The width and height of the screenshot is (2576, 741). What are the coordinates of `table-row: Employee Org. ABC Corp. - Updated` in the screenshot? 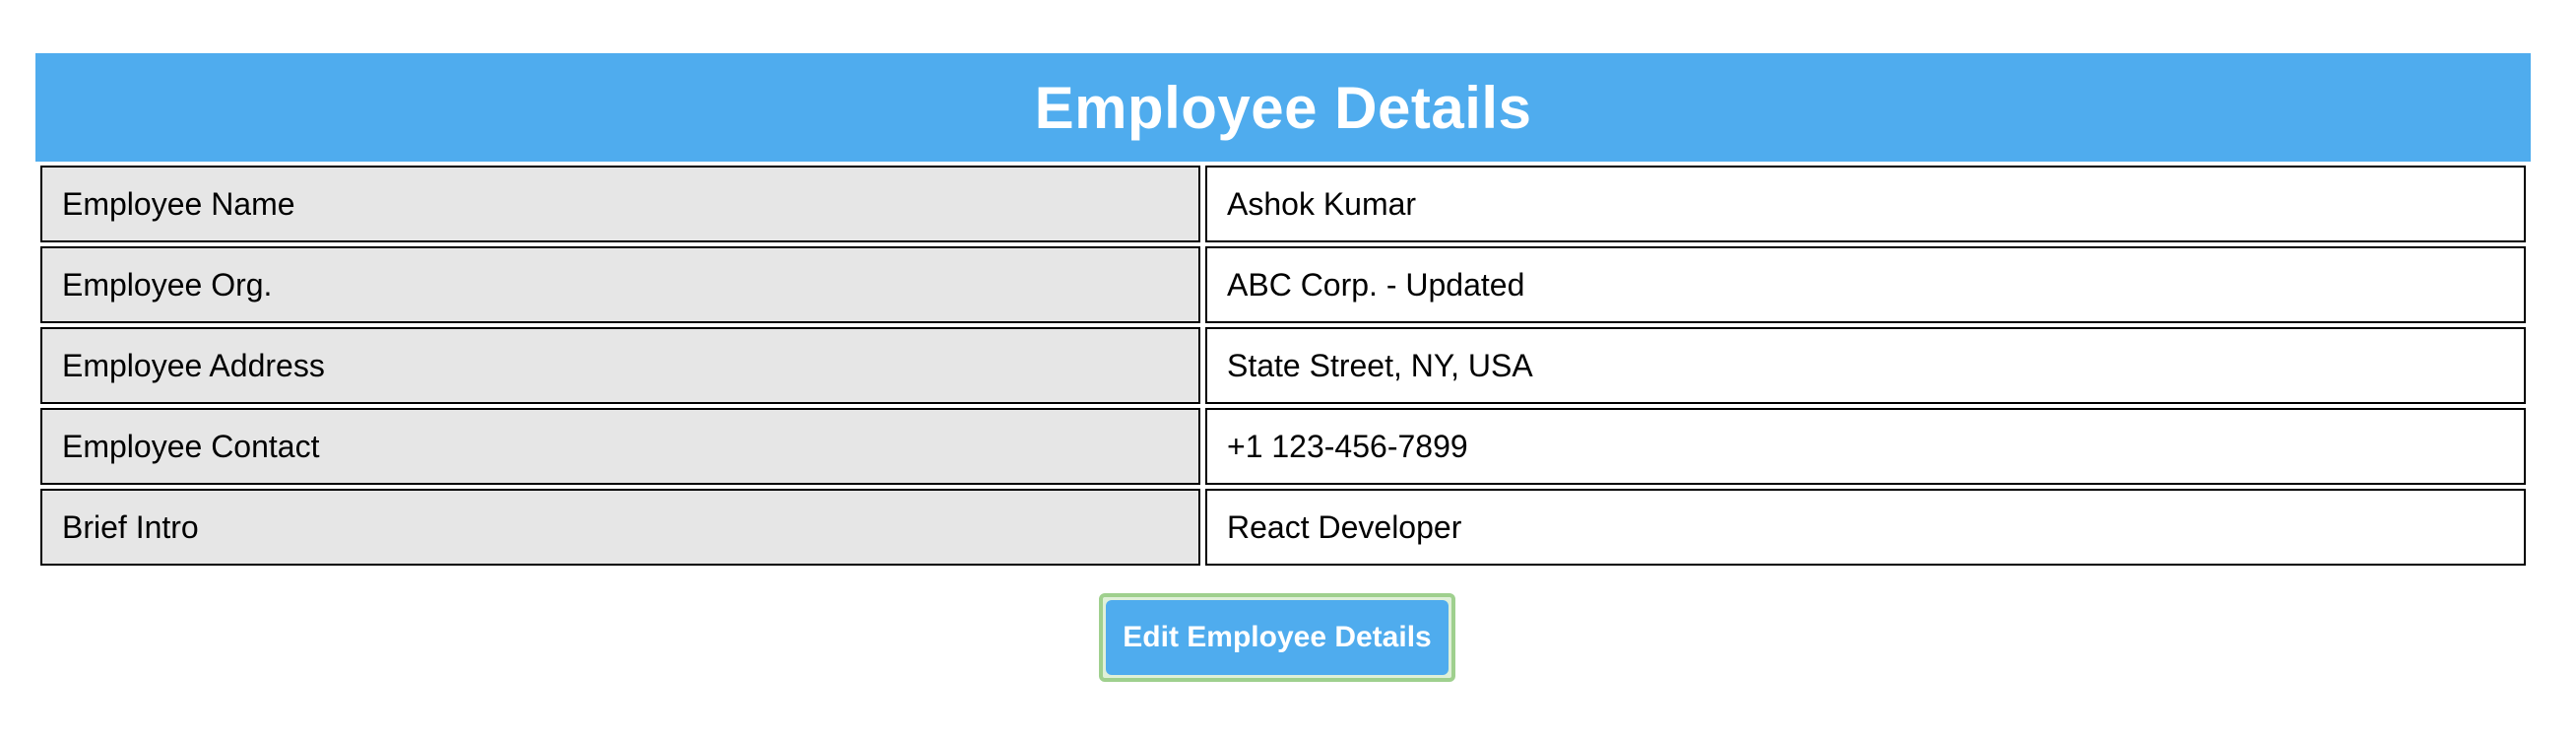 It's located at (1283, 284).